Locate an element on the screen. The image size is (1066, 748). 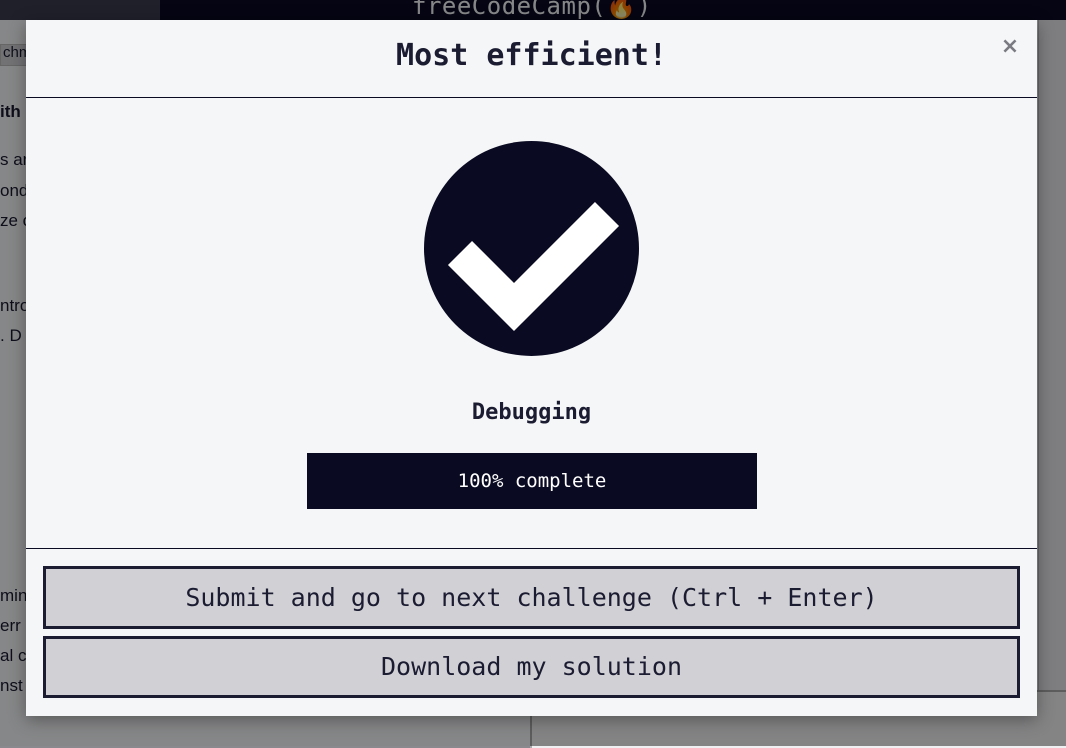
progress-label: 100% complete is located at coordinates (532, 481).